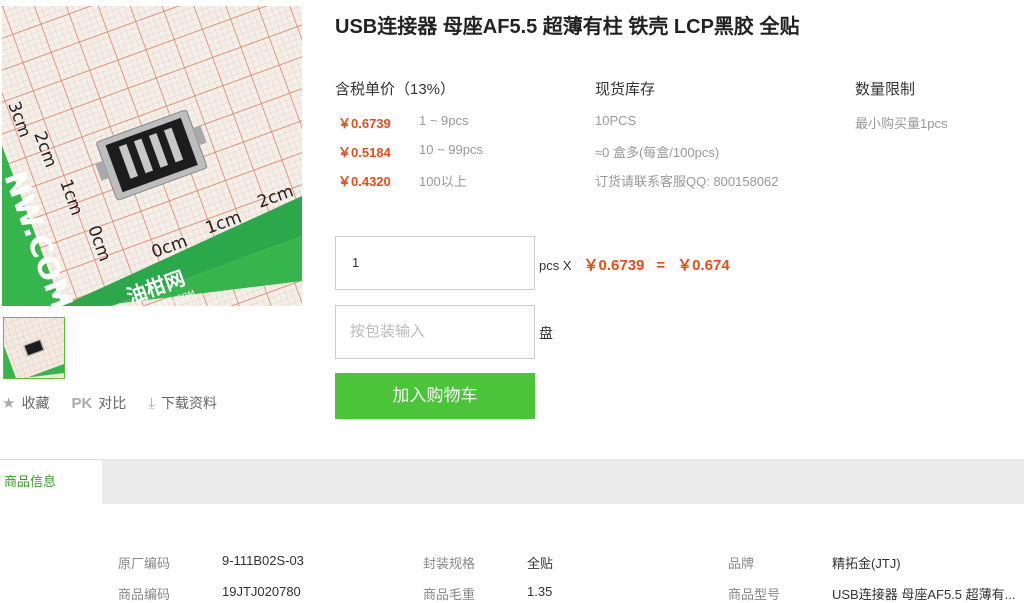 The image size is (1024, 603). Describe the element at coordinates (754, 594) in the screenshot. I see `spec-label: 商品型号` at that location.